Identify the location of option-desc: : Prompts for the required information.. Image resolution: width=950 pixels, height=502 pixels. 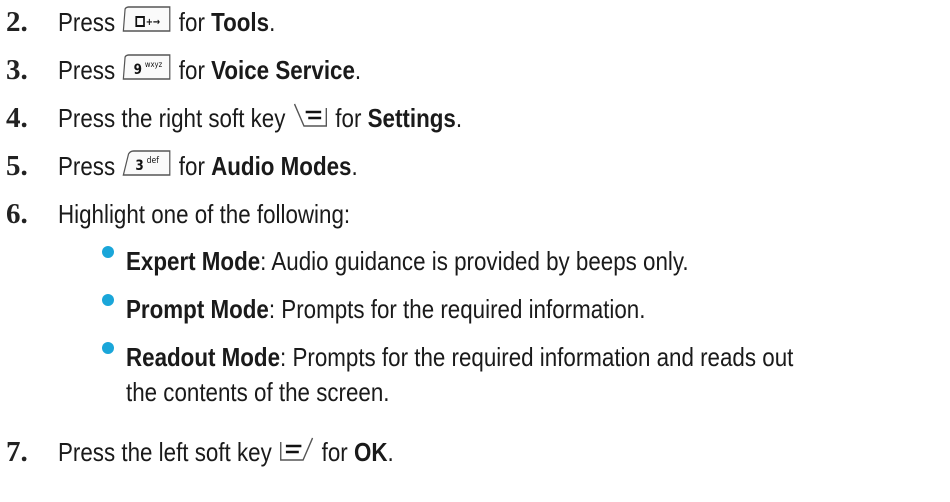
(457, 308).